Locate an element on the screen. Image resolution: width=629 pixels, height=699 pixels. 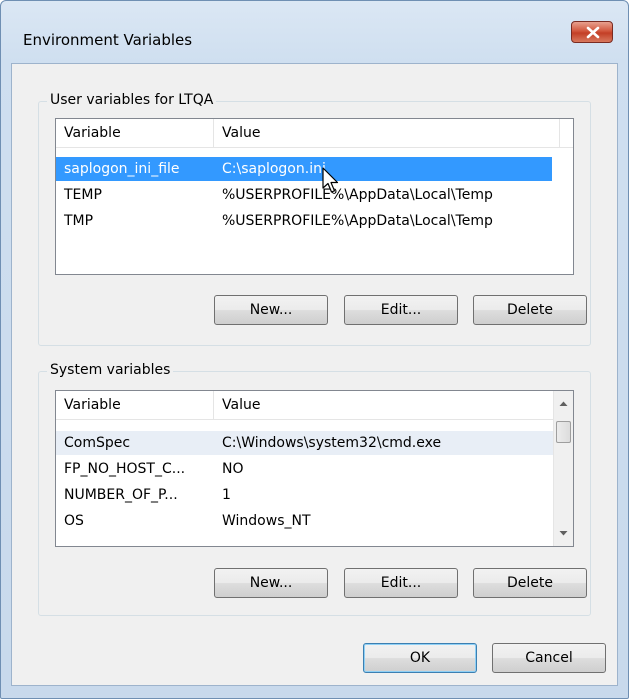
system-list-header: Variable Value is located at coordinates (305, 405).